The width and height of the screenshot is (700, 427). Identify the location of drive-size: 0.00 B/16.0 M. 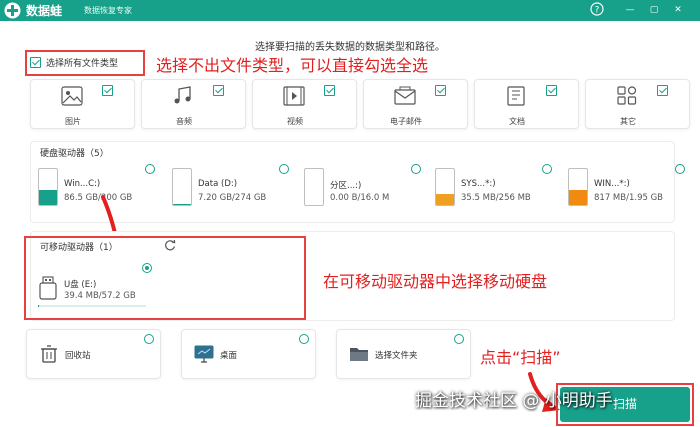
(360, 198).